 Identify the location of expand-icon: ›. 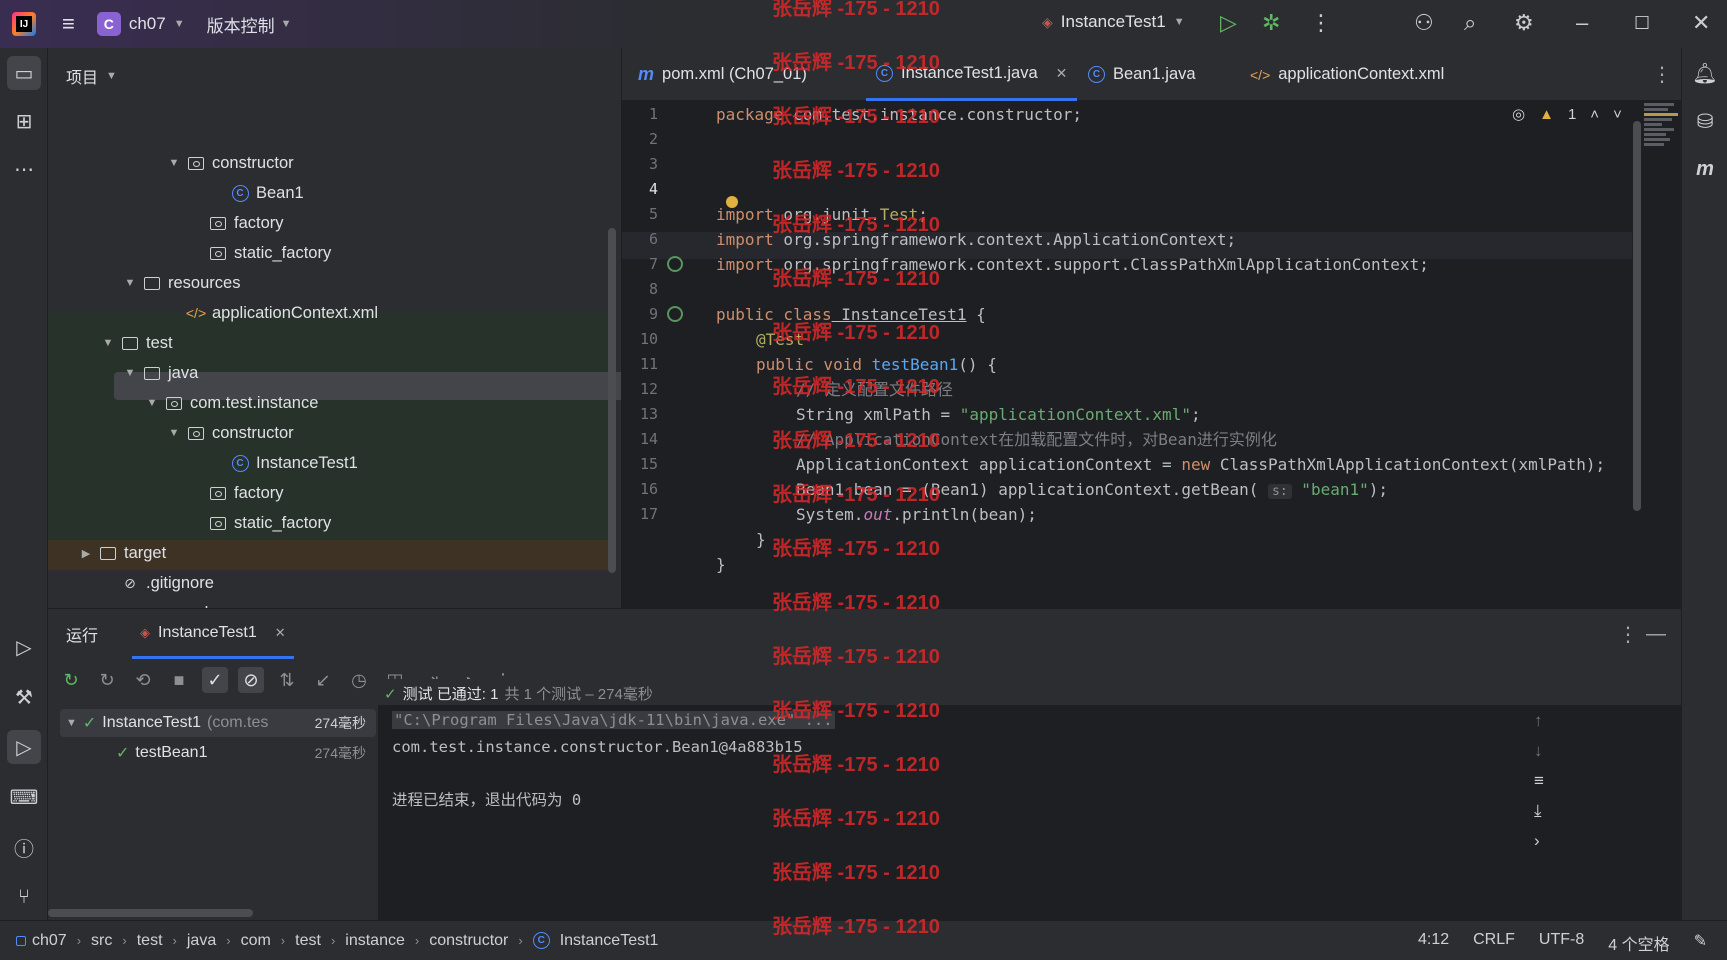
(1539, 841).